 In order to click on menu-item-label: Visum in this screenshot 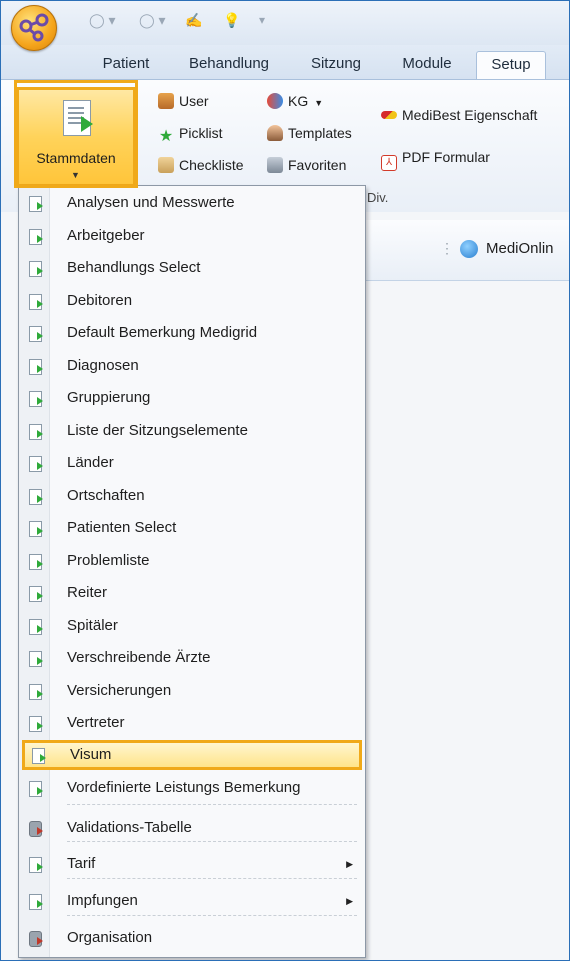, I will do `click(91, 754)`.